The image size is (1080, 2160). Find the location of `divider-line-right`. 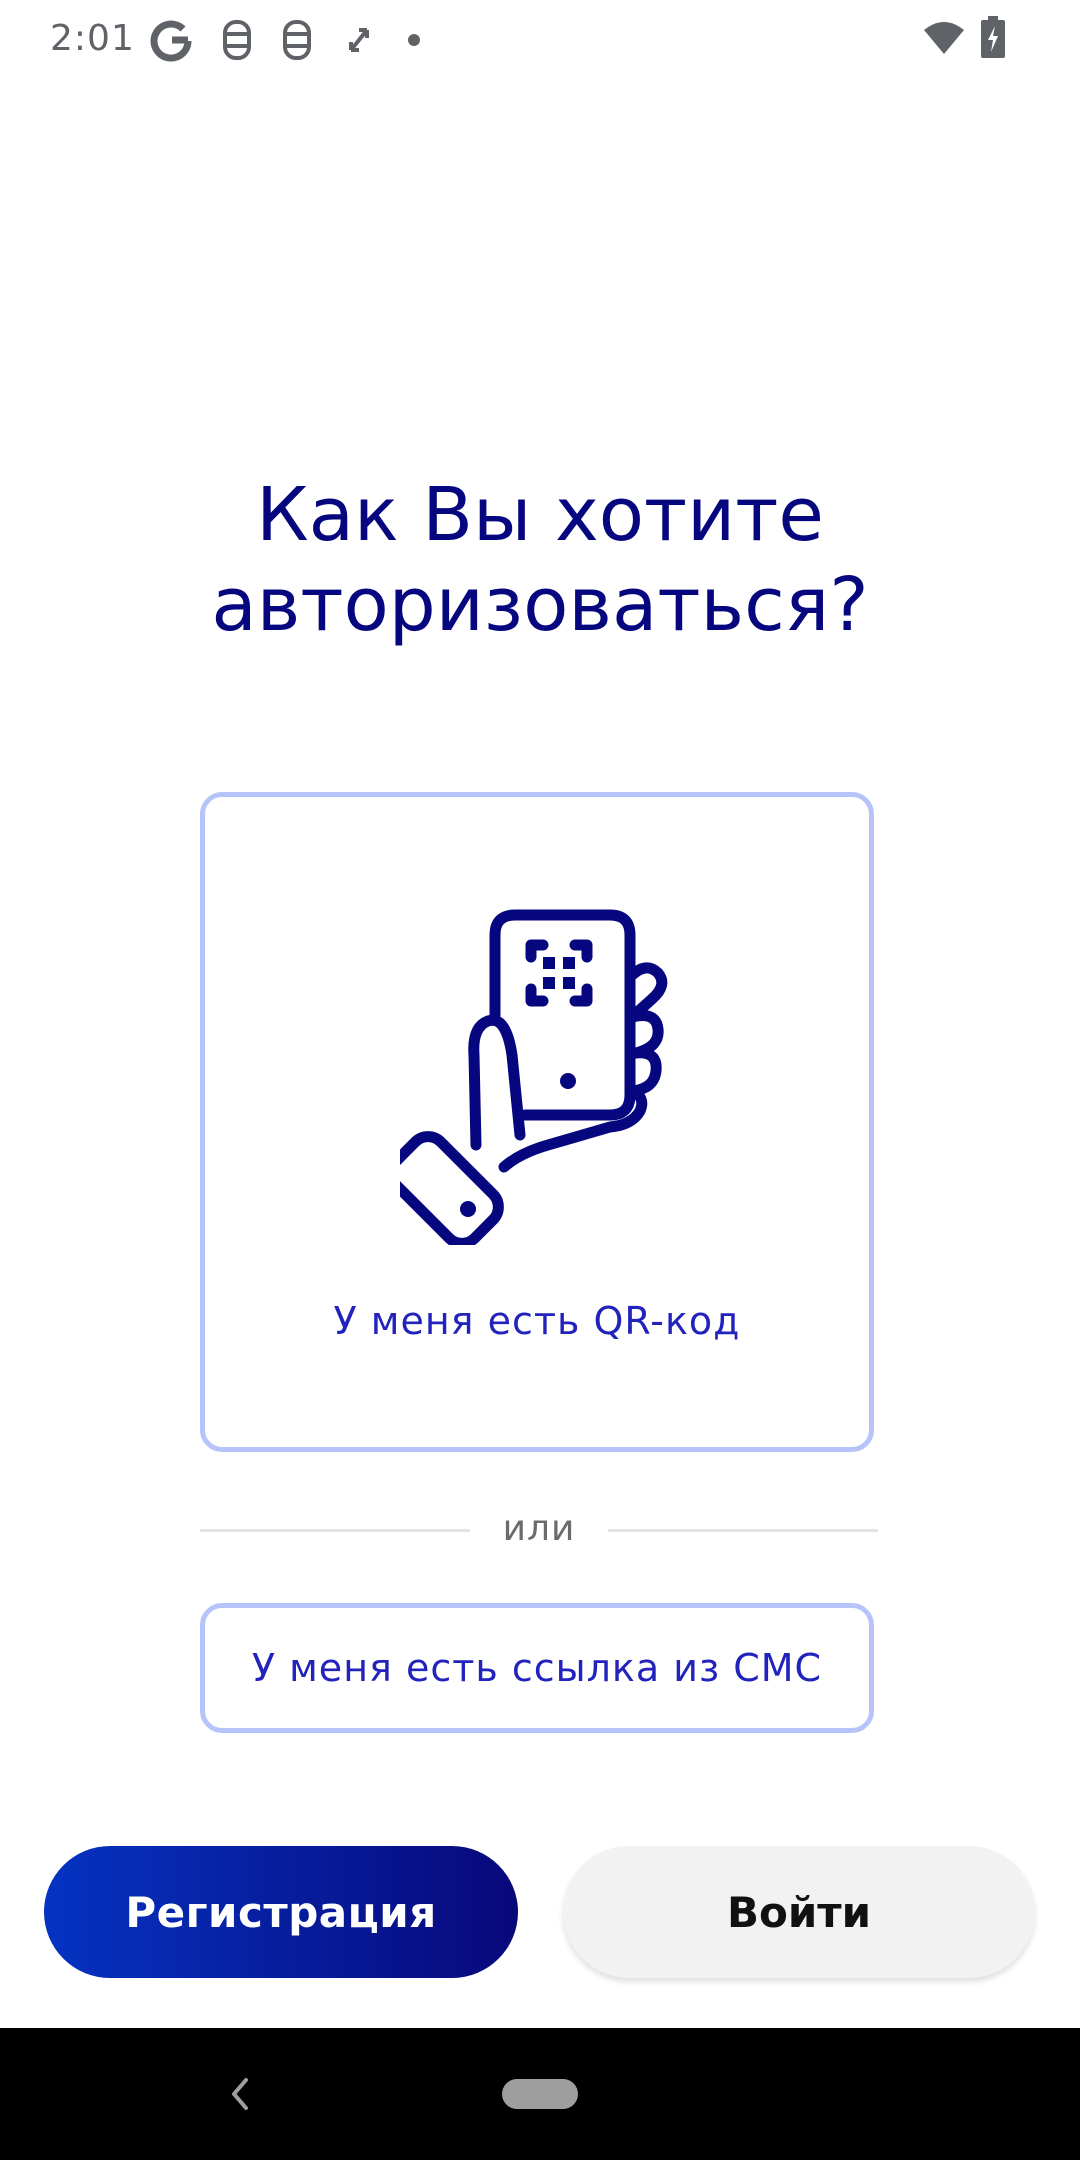

divider-line-right is located at coordinates (743, 1530).